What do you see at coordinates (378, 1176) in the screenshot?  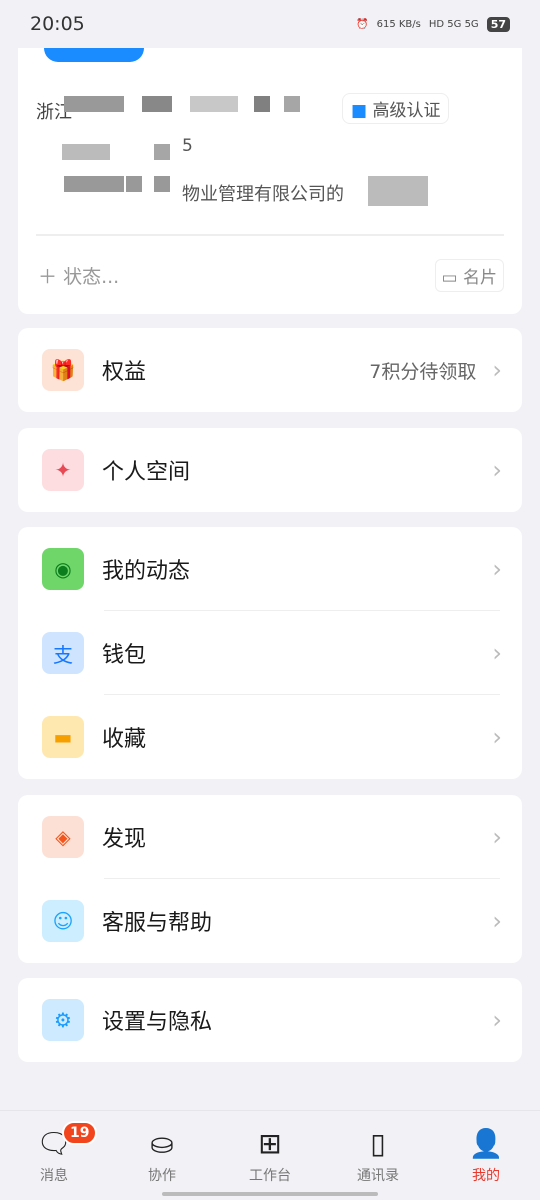 I see `tab-label: 通讯录` at bounding box center [378, 1176].